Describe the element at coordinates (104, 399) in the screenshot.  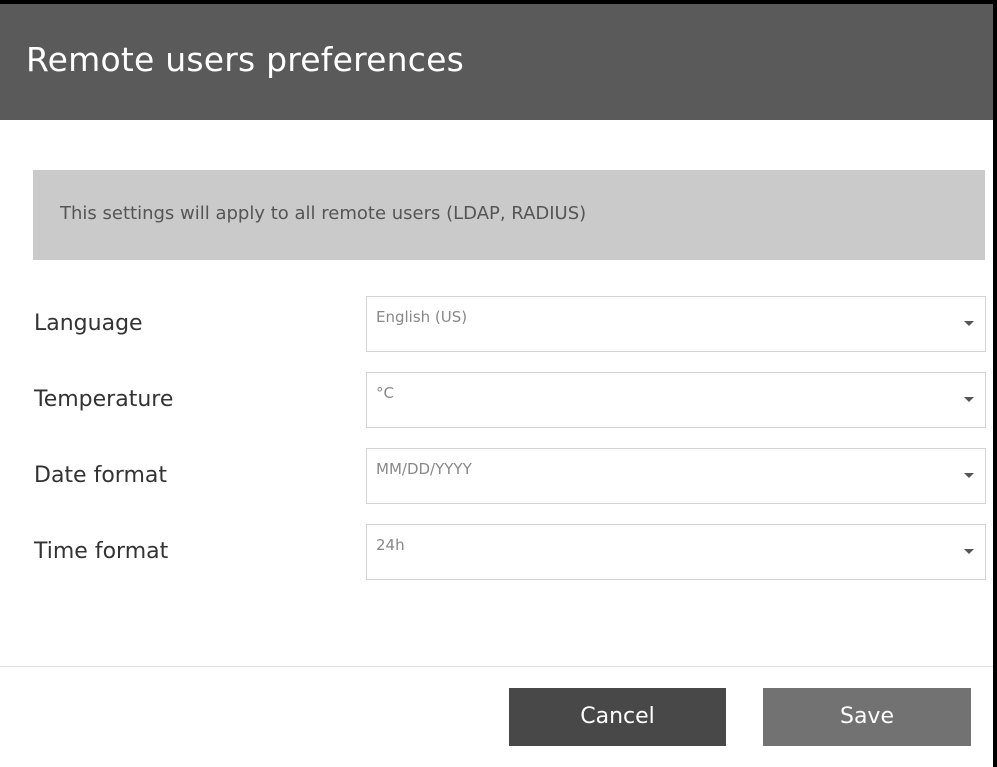
I see `temperature-label: Temperature` at that location.